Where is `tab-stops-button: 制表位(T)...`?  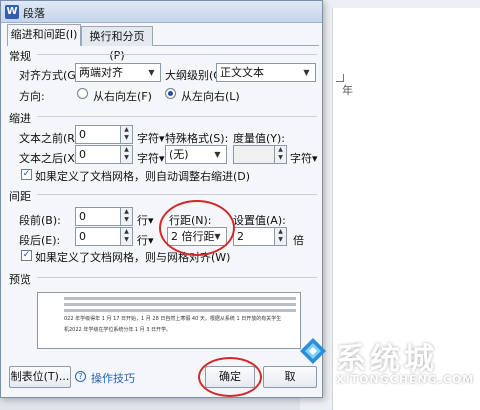
tab-stops-button: 制表位(T)... is located at coordinates (40, 377).